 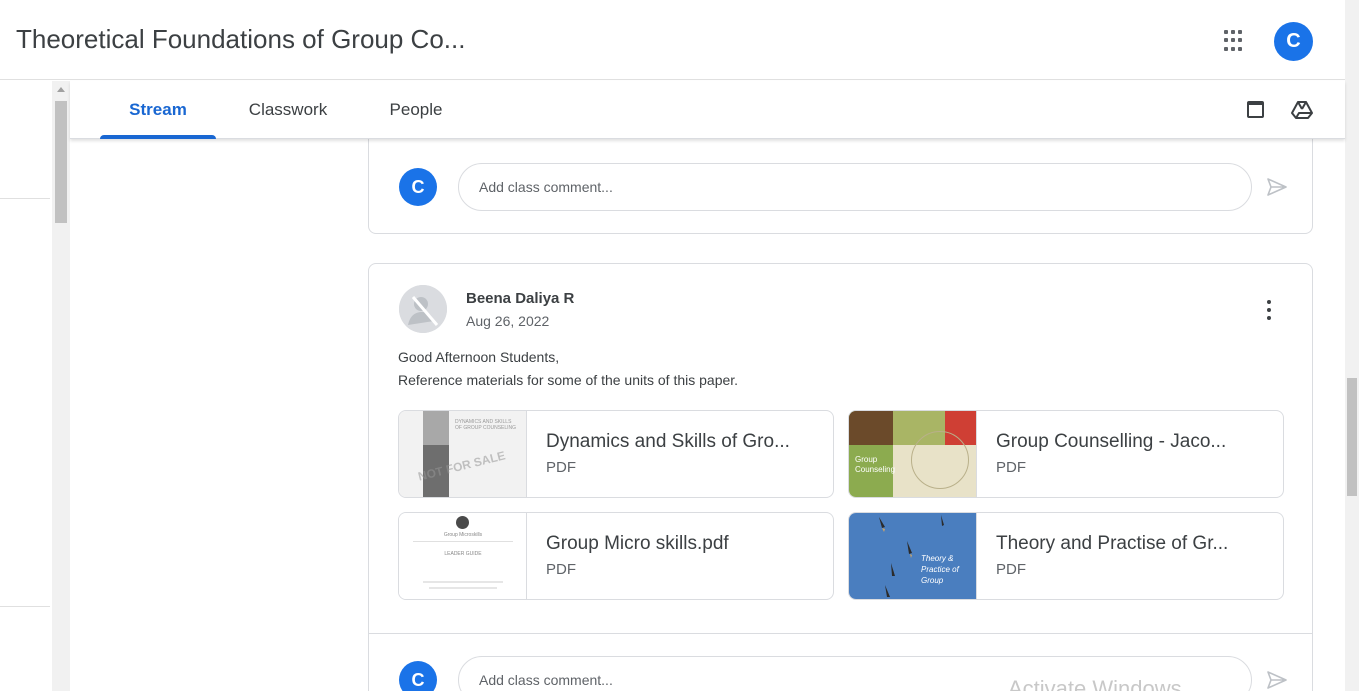 What do you see at coordinates (940, 569) in the screenshot?
I see `cover-title: Theory & Practice of Group` at bounding box center [940, 569].